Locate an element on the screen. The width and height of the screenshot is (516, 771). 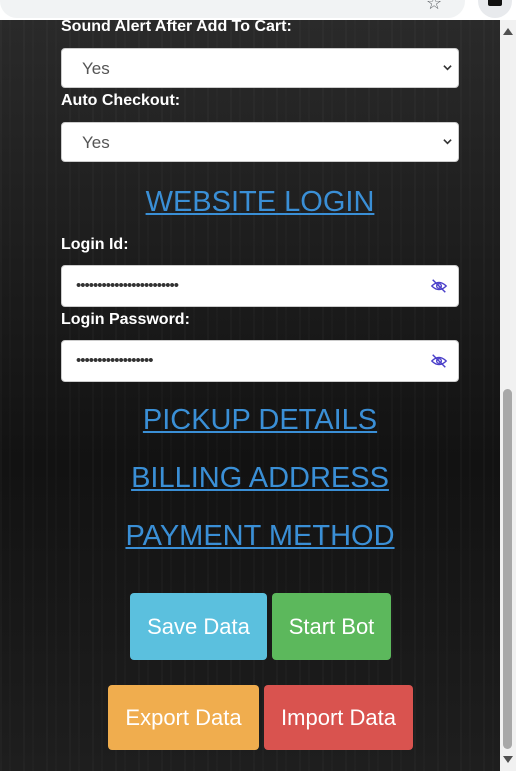
auto-checkout-value: Yes is located at coordinates (96, 142).